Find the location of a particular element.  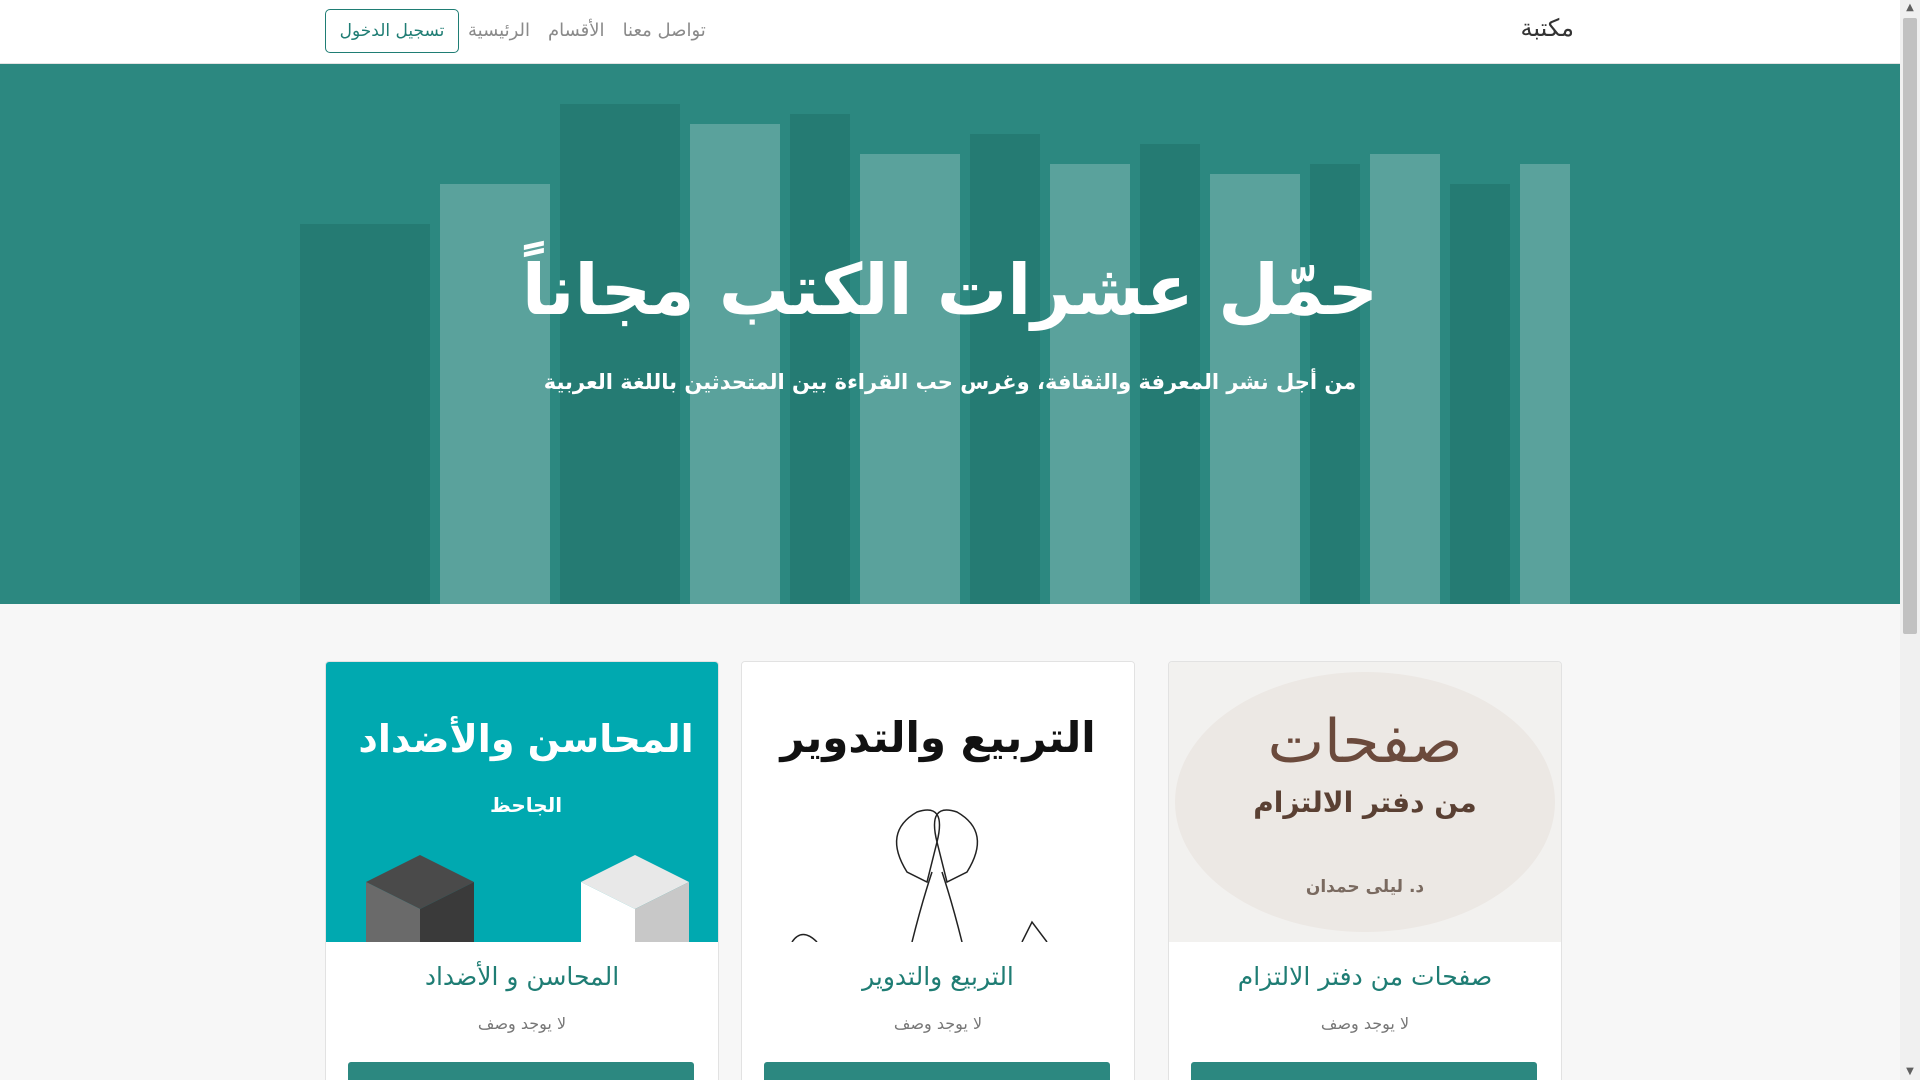

book-title: صفحات من دفتر الالتزام is located at coordinates (1365, 976).